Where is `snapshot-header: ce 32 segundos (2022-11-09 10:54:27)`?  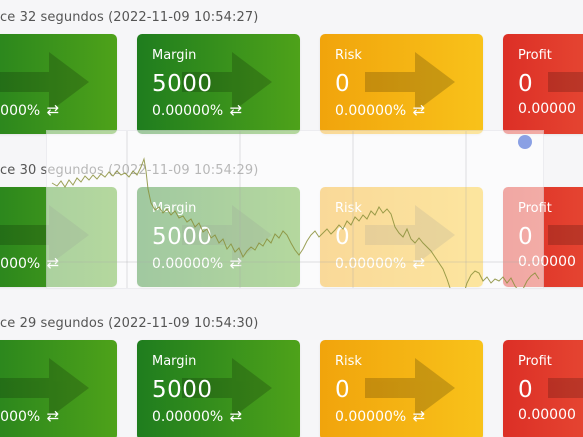 snapshot-header: ce 32 segundos (2022-11-09 10:54:27) is located at coordinates (129, 17).